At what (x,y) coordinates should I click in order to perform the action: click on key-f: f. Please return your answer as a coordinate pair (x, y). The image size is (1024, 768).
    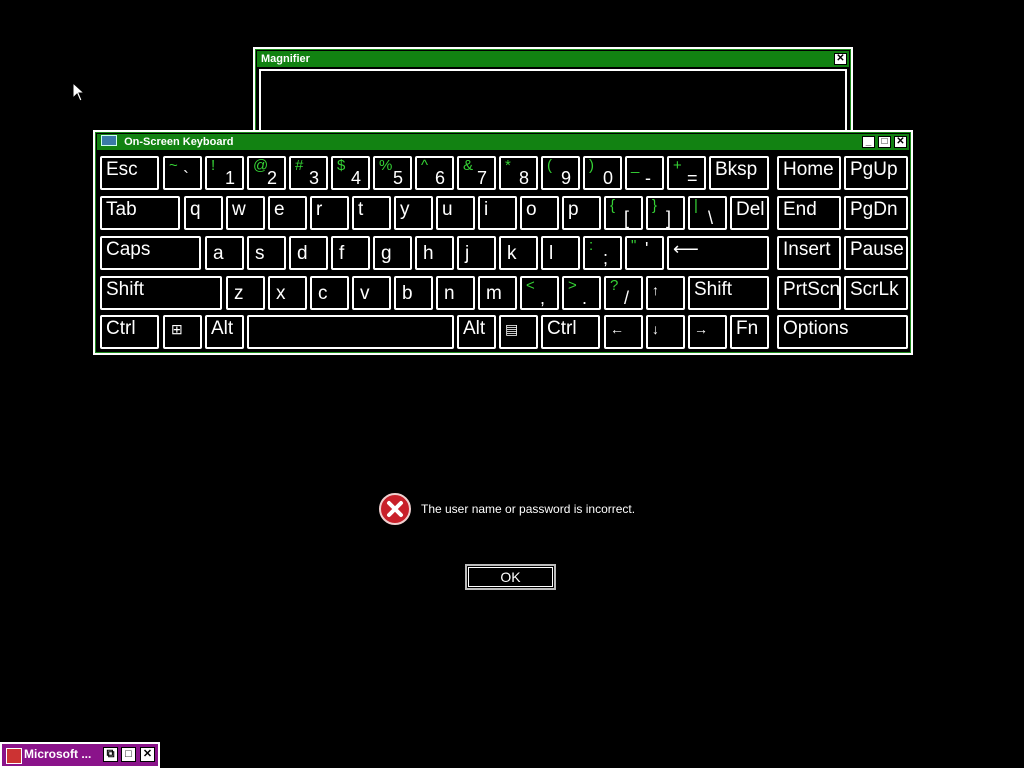
    Looking at the image, I should click on (350, 253).